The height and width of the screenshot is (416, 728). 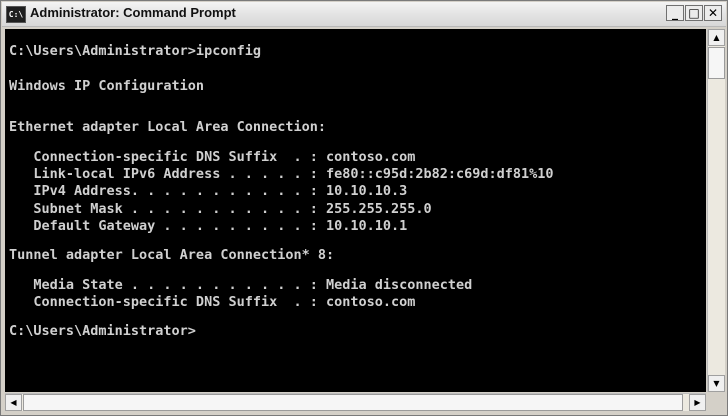 What do you see at coordinates (172, 255) in the screenshot?
I see `console-line: Tunnel adapter Local Area Connection* 8:` at bounding box center [172, 255].